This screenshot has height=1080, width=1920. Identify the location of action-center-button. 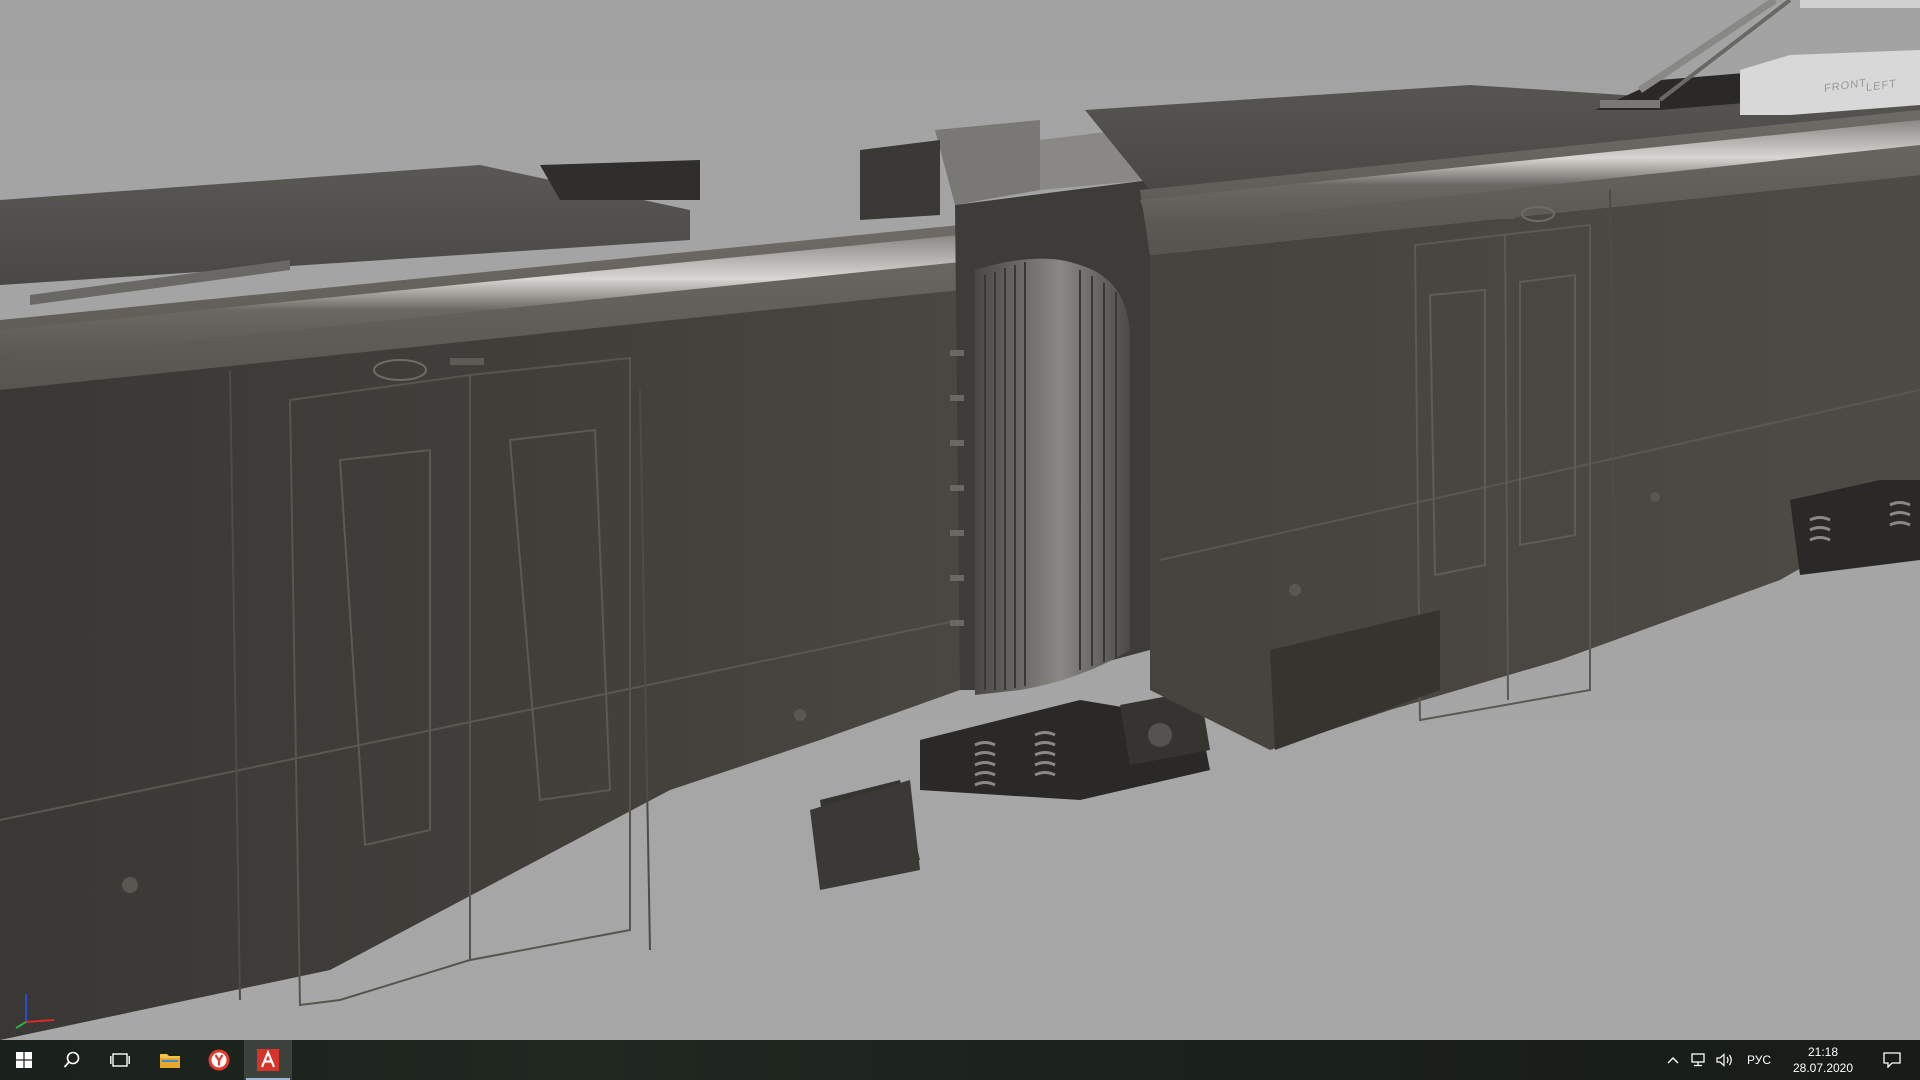
(1892, 1060).